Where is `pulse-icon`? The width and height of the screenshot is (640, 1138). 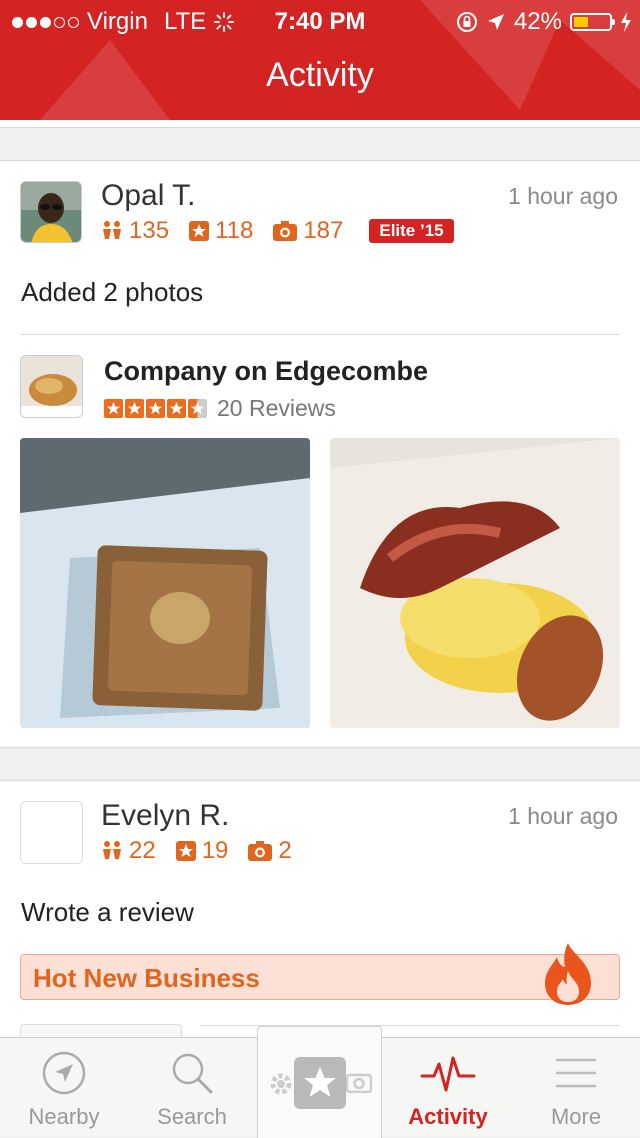 pulse-icon is located at coordinates (448, 1074).